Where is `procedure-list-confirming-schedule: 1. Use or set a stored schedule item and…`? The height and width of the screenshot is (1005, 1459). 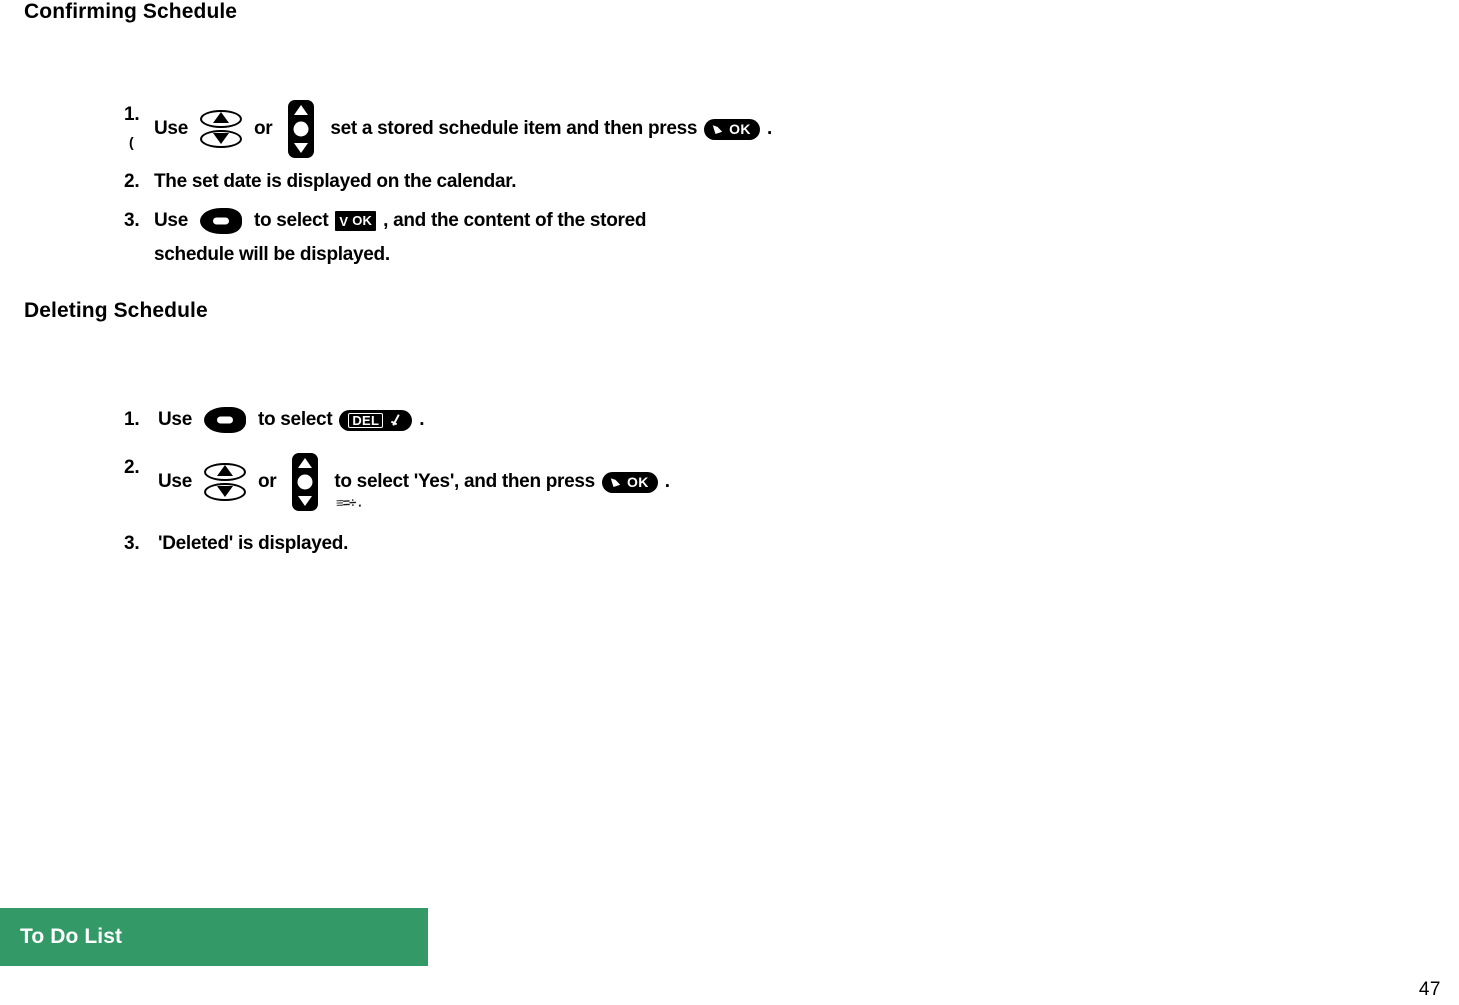
procedure-list-confirming-schedule: 1. Use or set a stored schedule item and… is located at coordinates (674, 189).